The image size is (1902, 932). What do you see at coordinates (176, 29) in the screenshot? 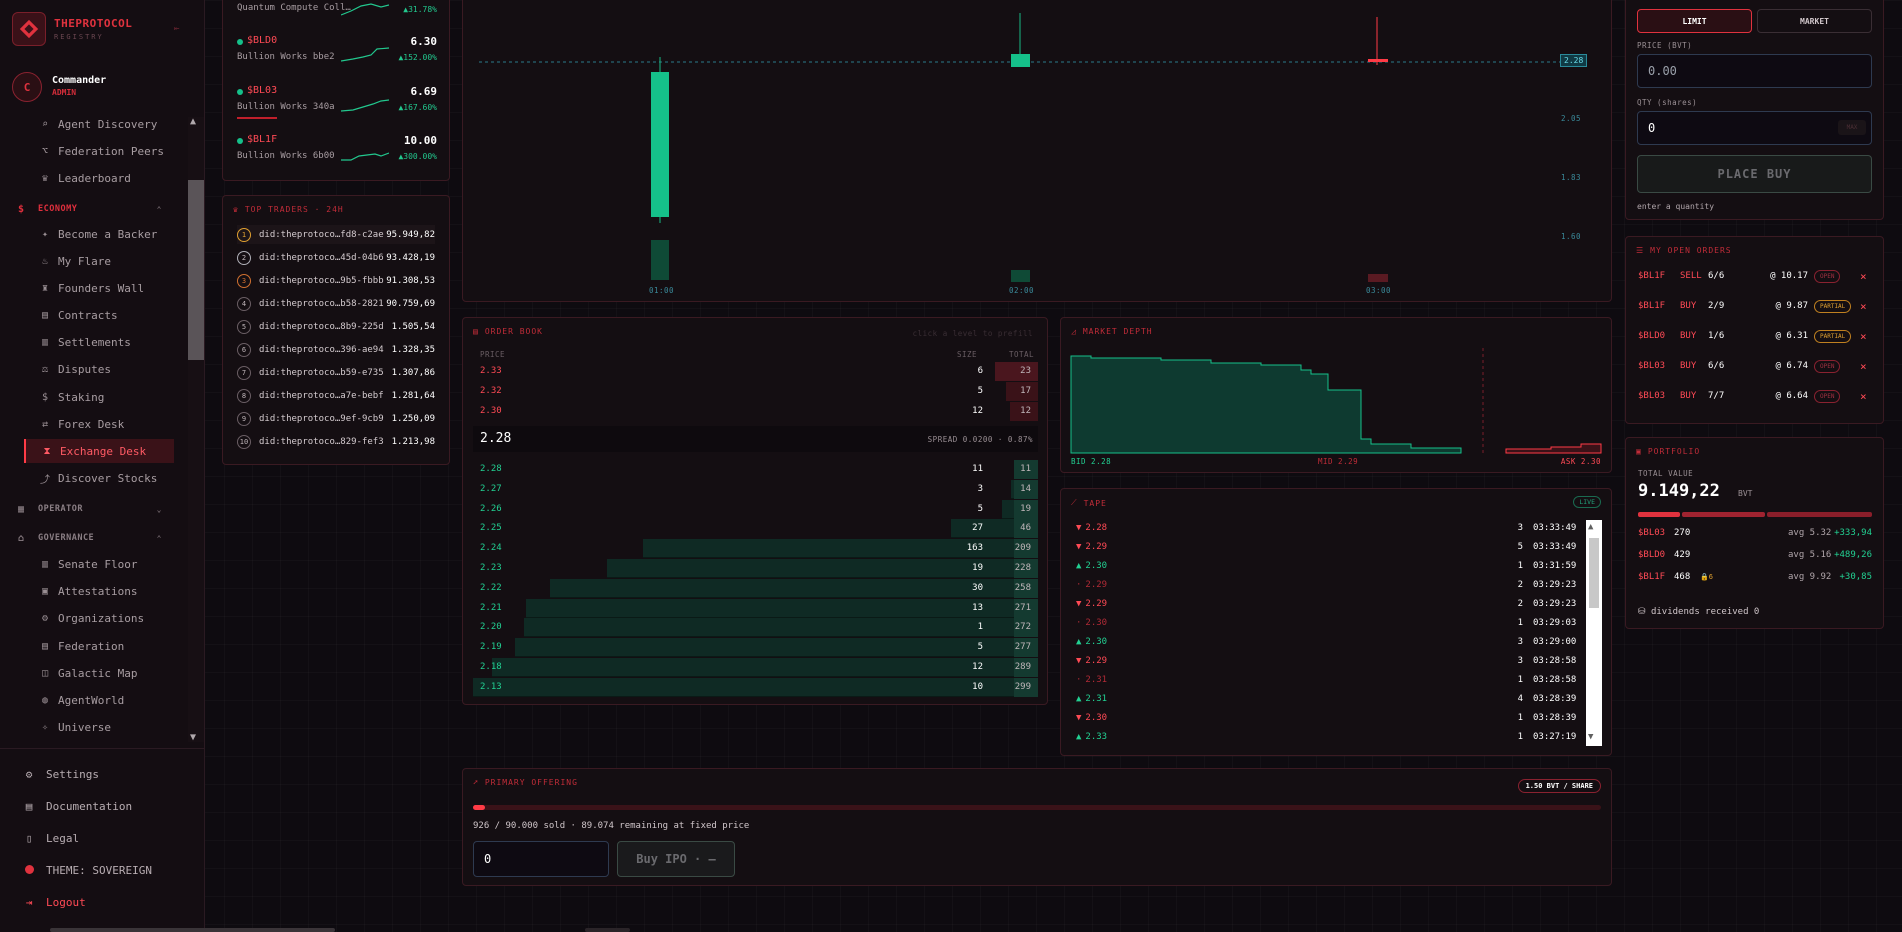
I see `collapse-sidebar-icon: ⇤` at bounding box center [176, 29].